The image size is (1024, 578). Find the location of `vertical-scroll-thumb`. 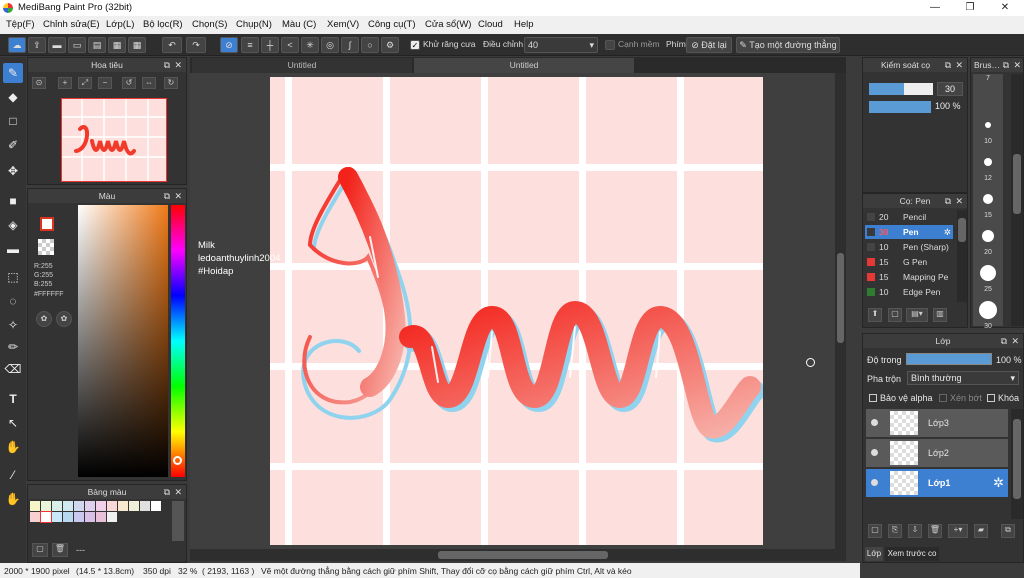

vertical-scroll-thumb is located at coordinates (840, 298).